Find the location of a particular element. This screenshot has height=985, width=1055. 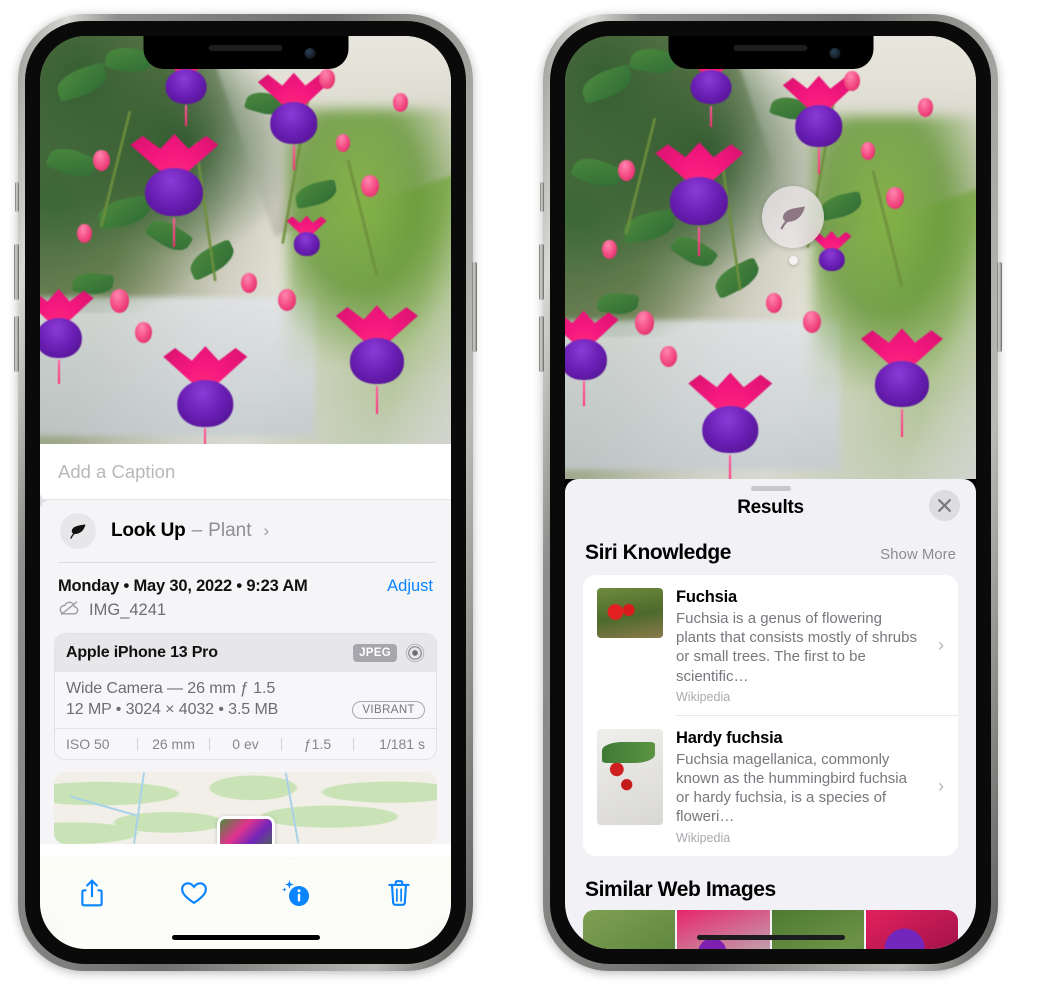

exif-iso: ISO 50 is located at coordinates (88, 744).